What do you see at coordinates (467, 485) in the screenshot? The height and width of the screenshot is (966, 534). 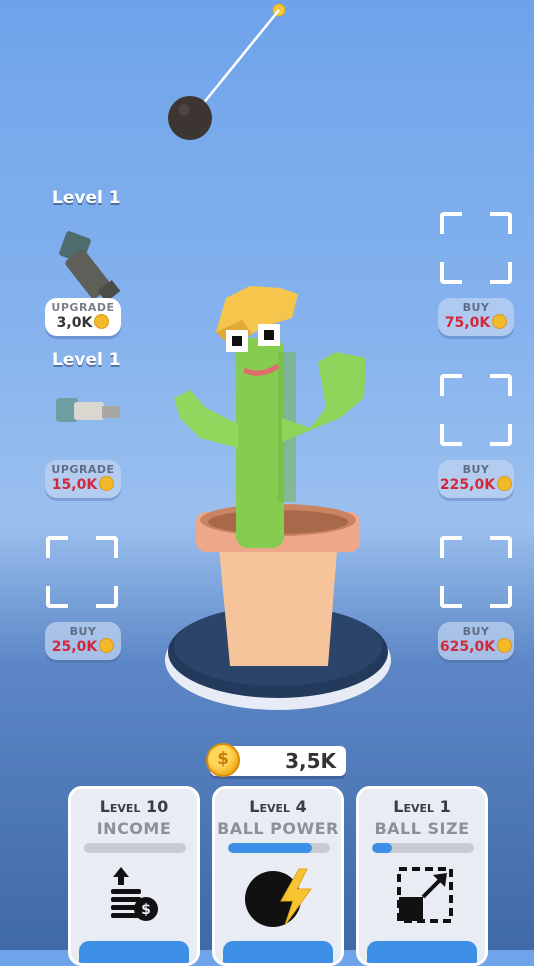 I see `right-slot-2-price: 225,0K` at bounding box center [467, 485].